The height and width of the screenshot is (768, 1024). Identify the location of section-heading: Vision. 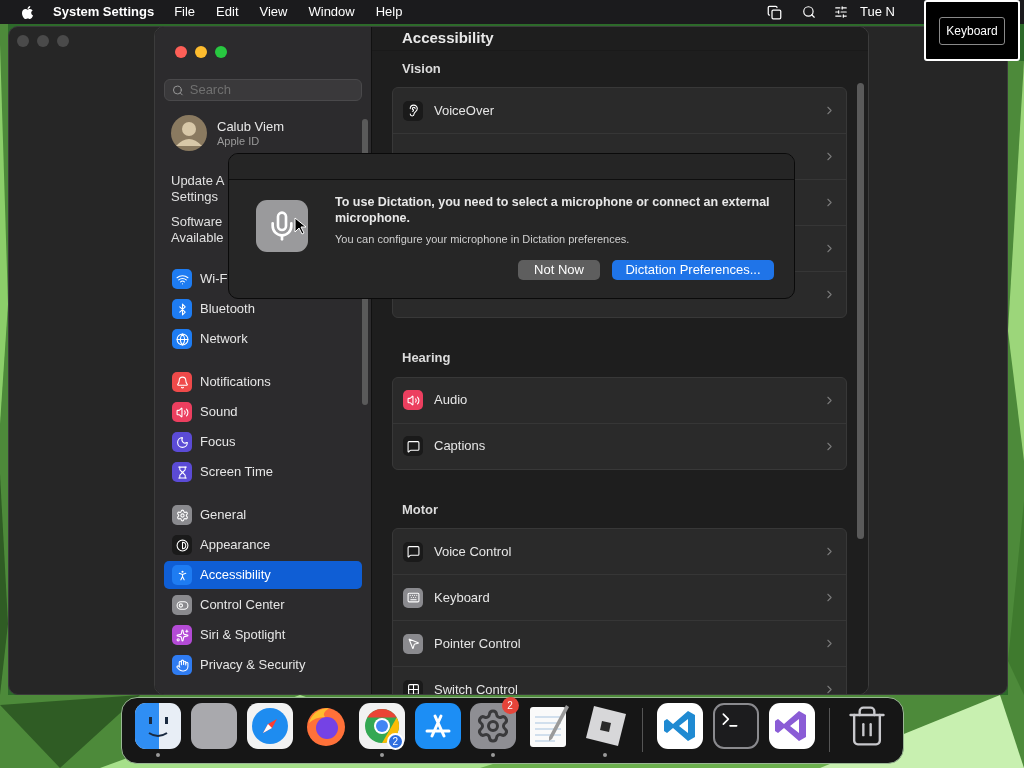
(421, 68).